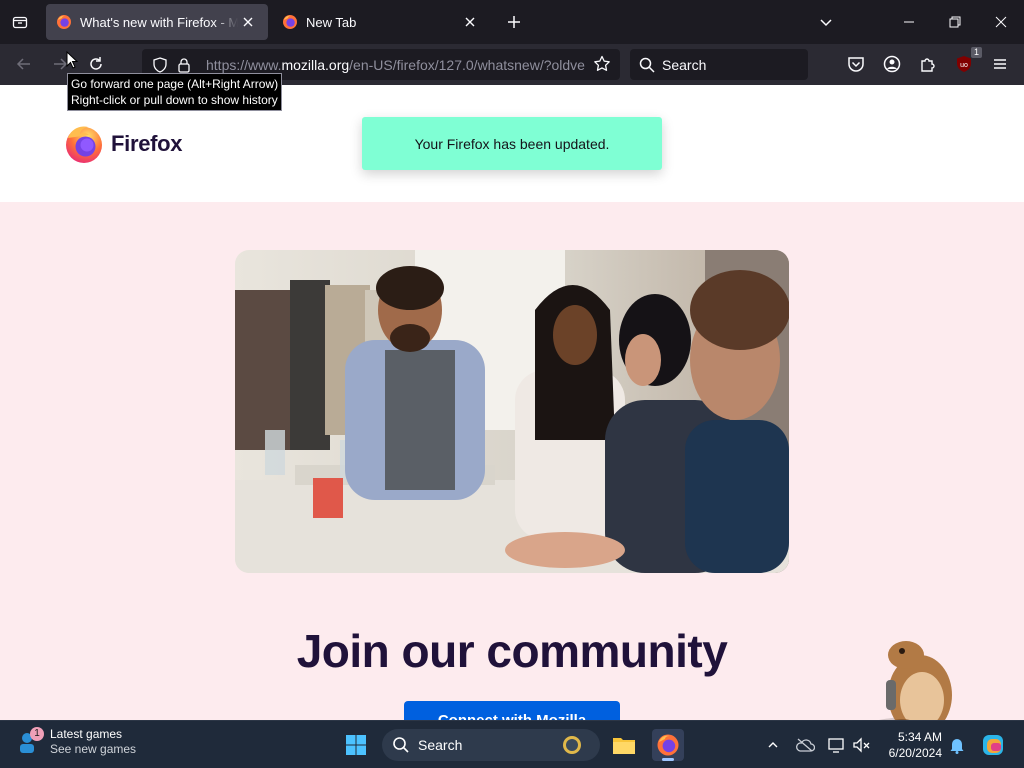 The width and height of the screenshot is (1024, 768). What do you see at coordinates (147, 143) in the screenshot?
I see `firefox-wordmark: Firefox` at bounding box center [147, 143].